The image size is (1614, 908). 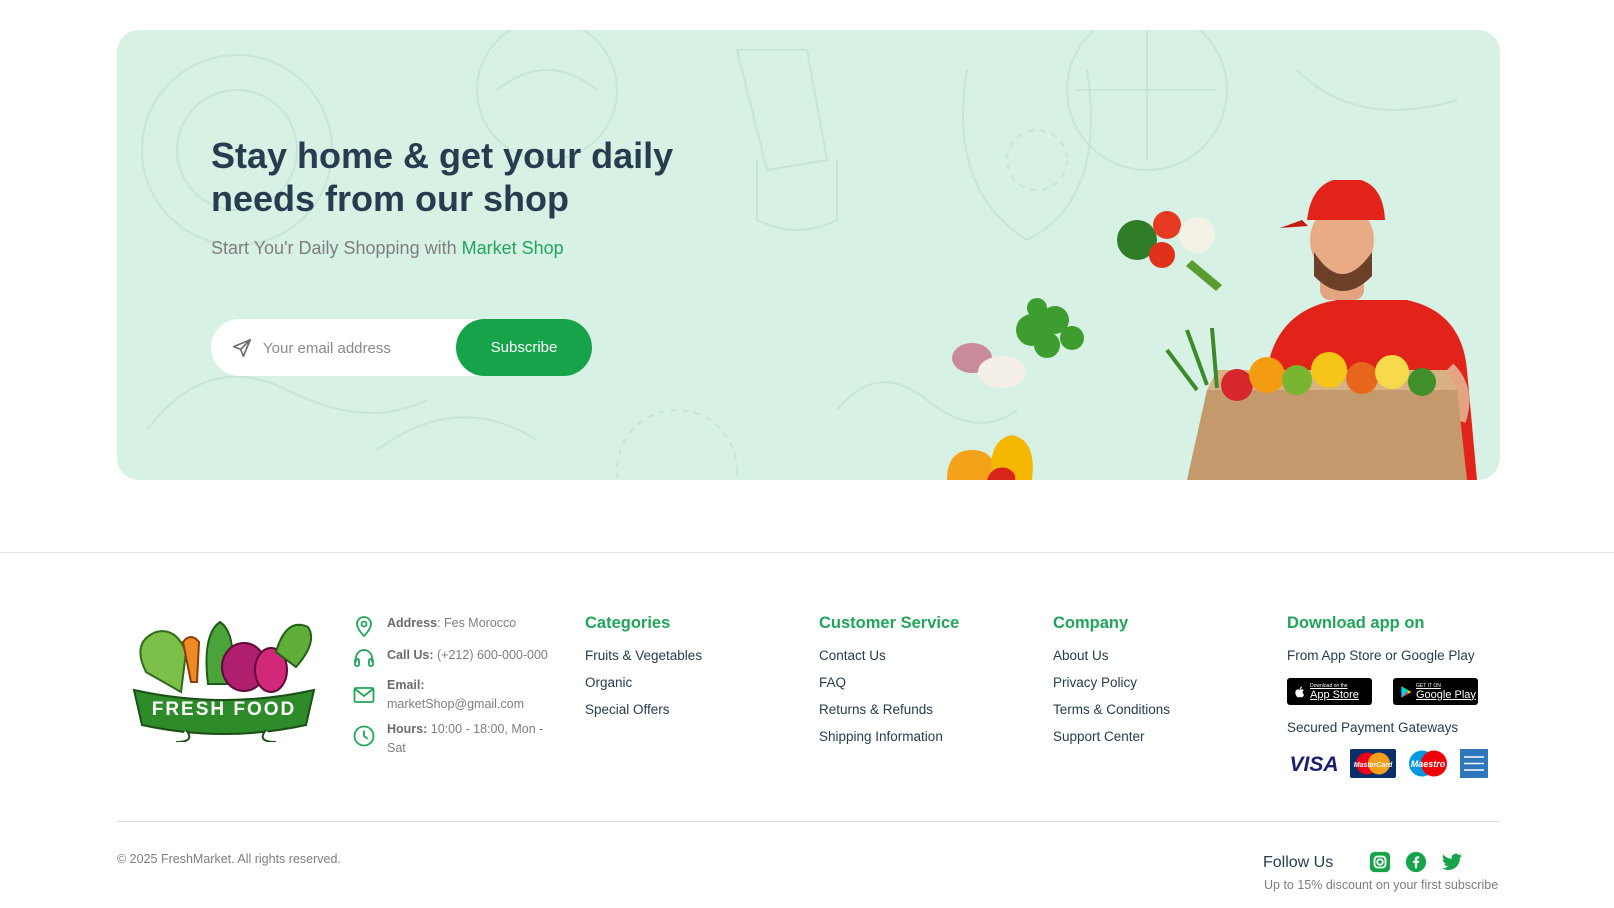 I want to click on maestro-icon: Maestro, so click(x=1428, y=763).